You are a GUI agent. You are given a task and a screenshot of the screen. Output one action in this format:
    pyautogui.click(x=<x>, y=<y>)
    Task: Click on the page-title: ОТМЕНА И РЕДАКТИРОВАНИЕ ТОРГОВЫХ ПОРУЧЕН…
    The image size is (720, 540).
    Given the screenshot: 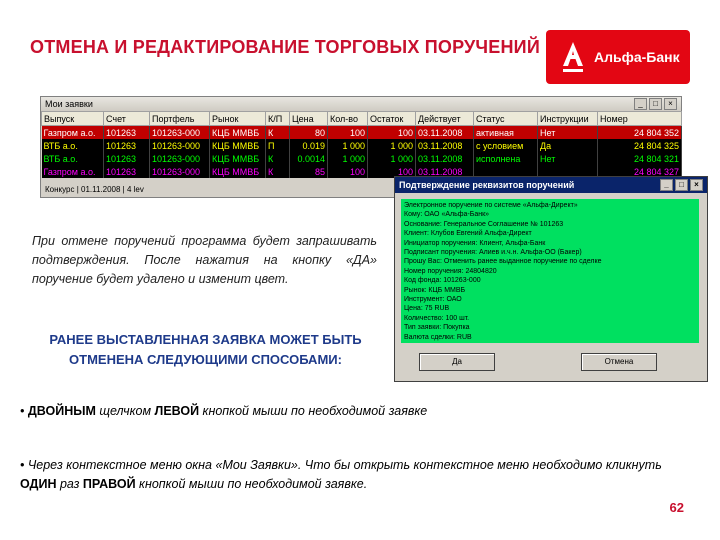 What is the action you would take?
    pyautogui.click(x=285, y=47)
    